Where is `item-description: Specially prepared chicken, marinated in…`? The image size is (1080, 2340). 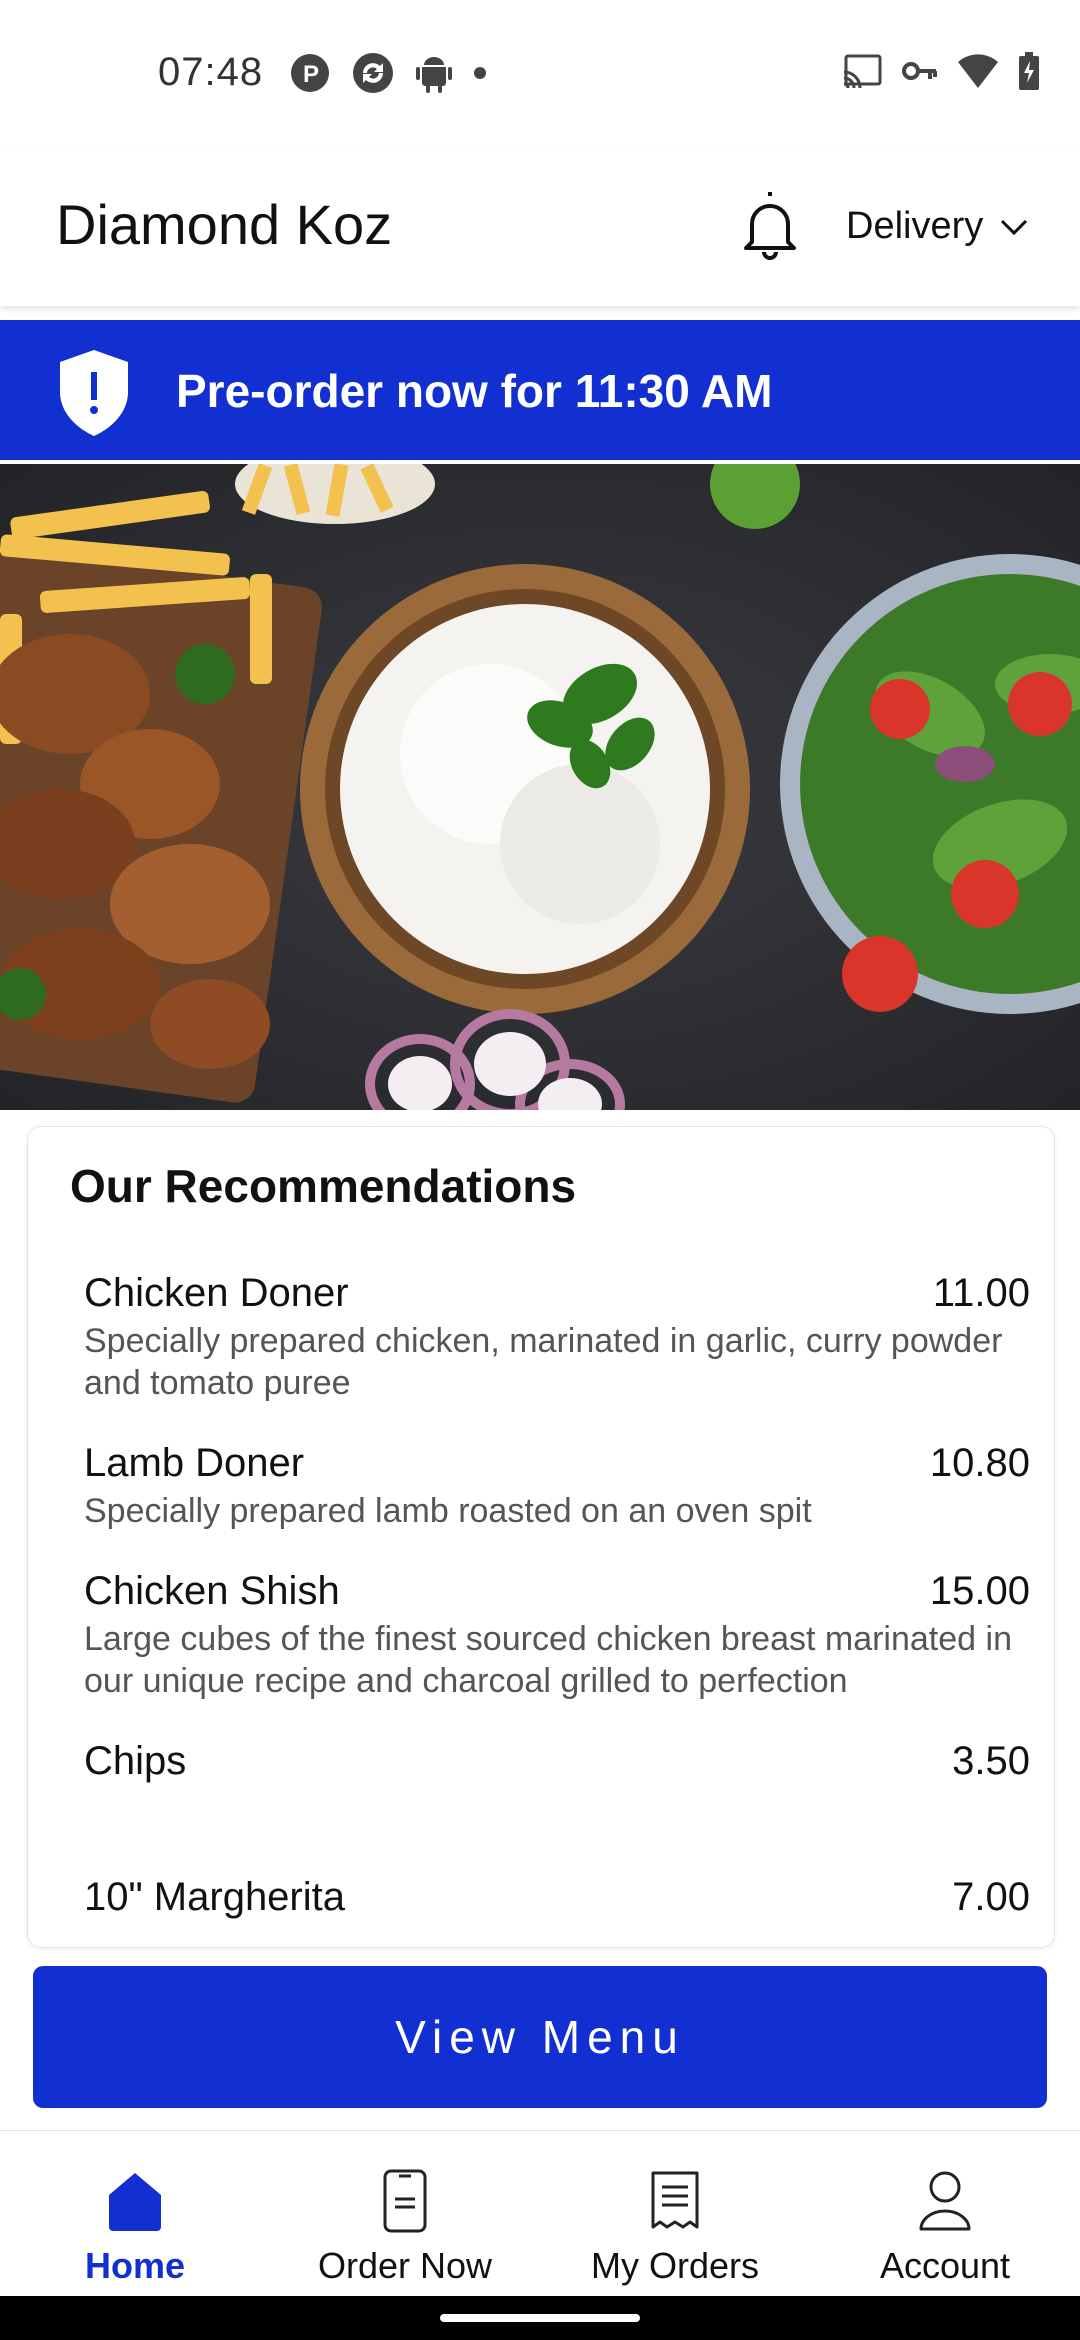 item-description: Specially prepared chicken, marinated in… is located at coordinates (543, 1362).